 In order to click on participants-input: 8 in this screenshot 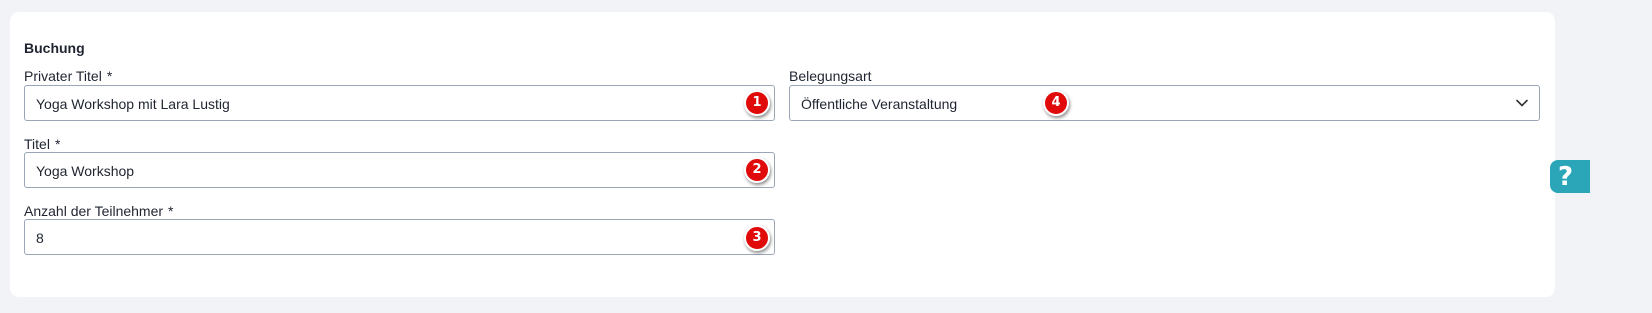, I will do `click(399, 237)`.